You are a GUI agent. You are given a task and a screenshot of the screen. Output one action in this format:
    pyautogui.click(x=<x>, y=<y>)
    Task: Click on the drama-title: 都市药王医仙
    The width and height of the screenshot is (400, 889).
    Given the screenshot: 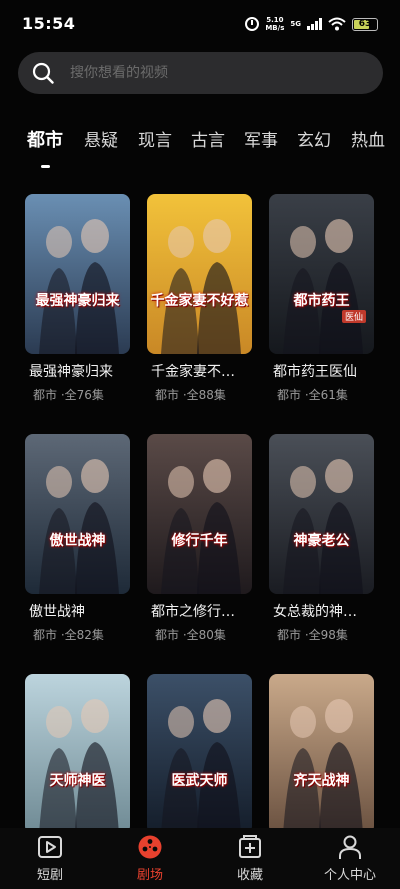 What is the action you would take?
    pyautogui.click(x=315, y=372)
    